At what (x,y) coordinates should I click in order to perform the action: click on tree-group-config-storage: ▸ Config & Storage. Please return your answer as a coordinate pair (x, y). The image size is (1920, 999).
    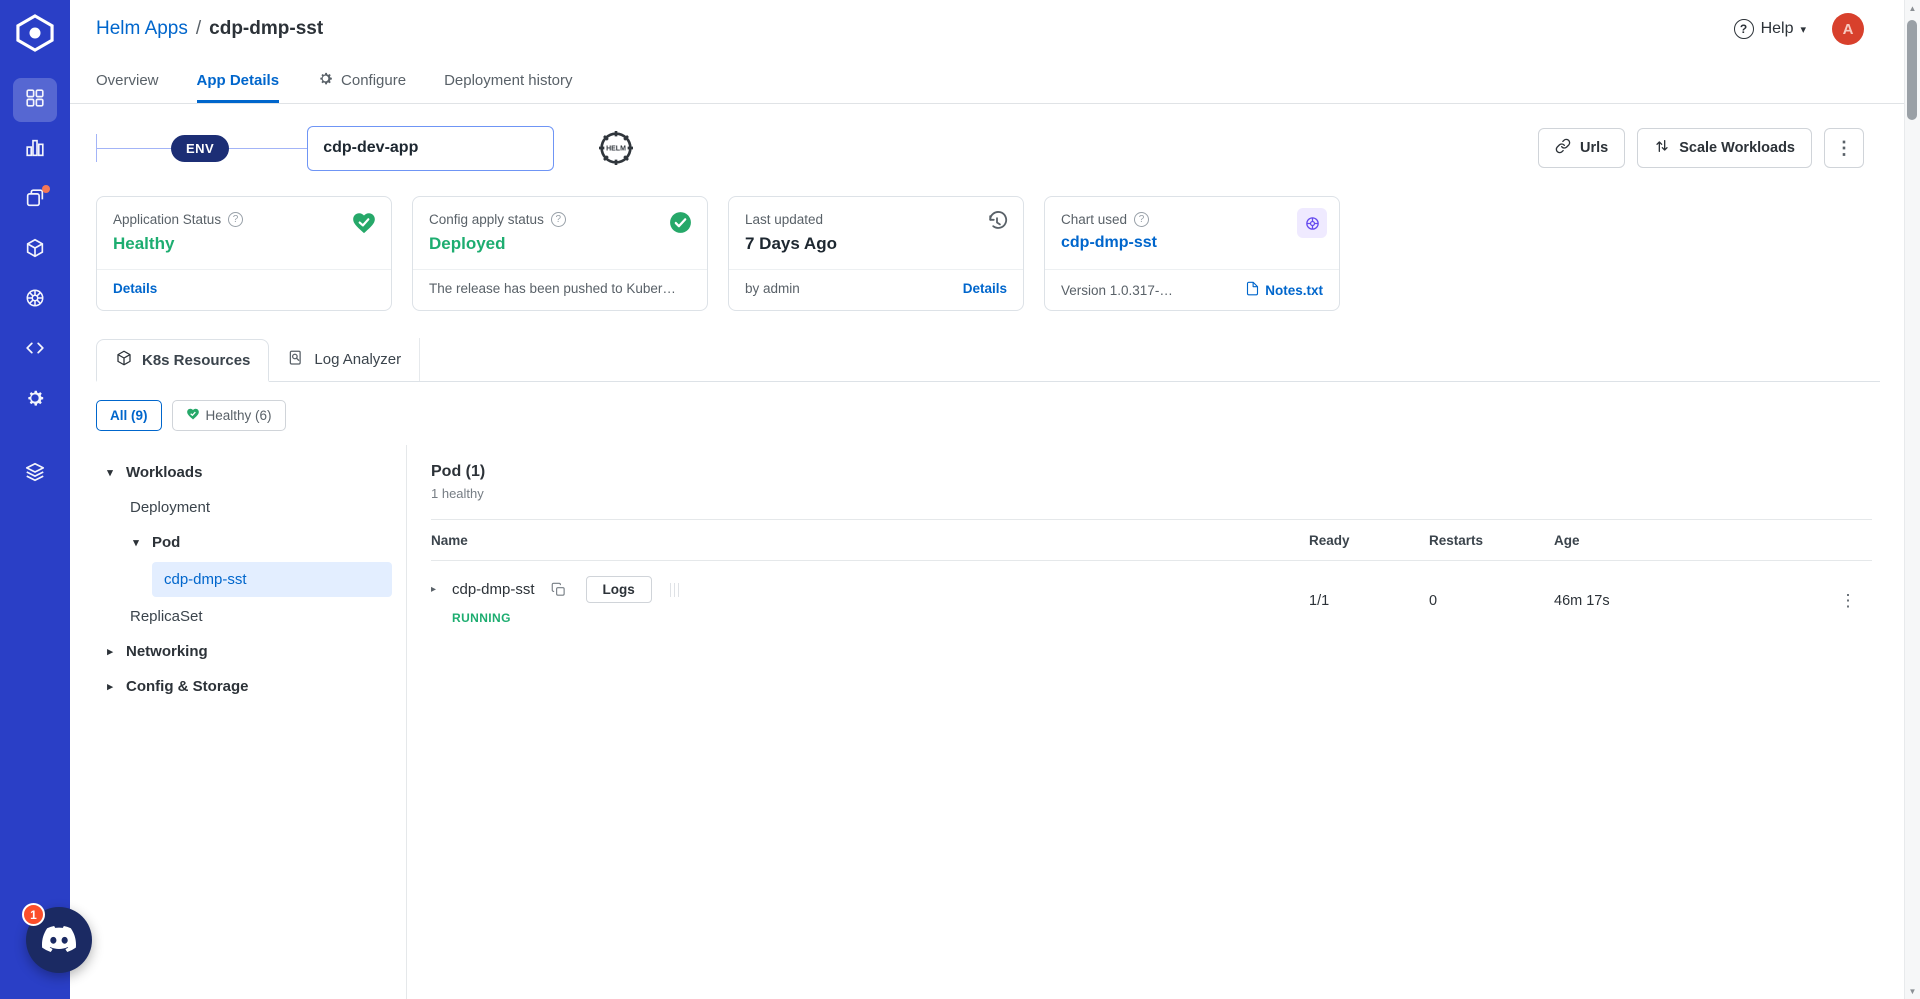
    Looking at the image, I should click on (248, 686).